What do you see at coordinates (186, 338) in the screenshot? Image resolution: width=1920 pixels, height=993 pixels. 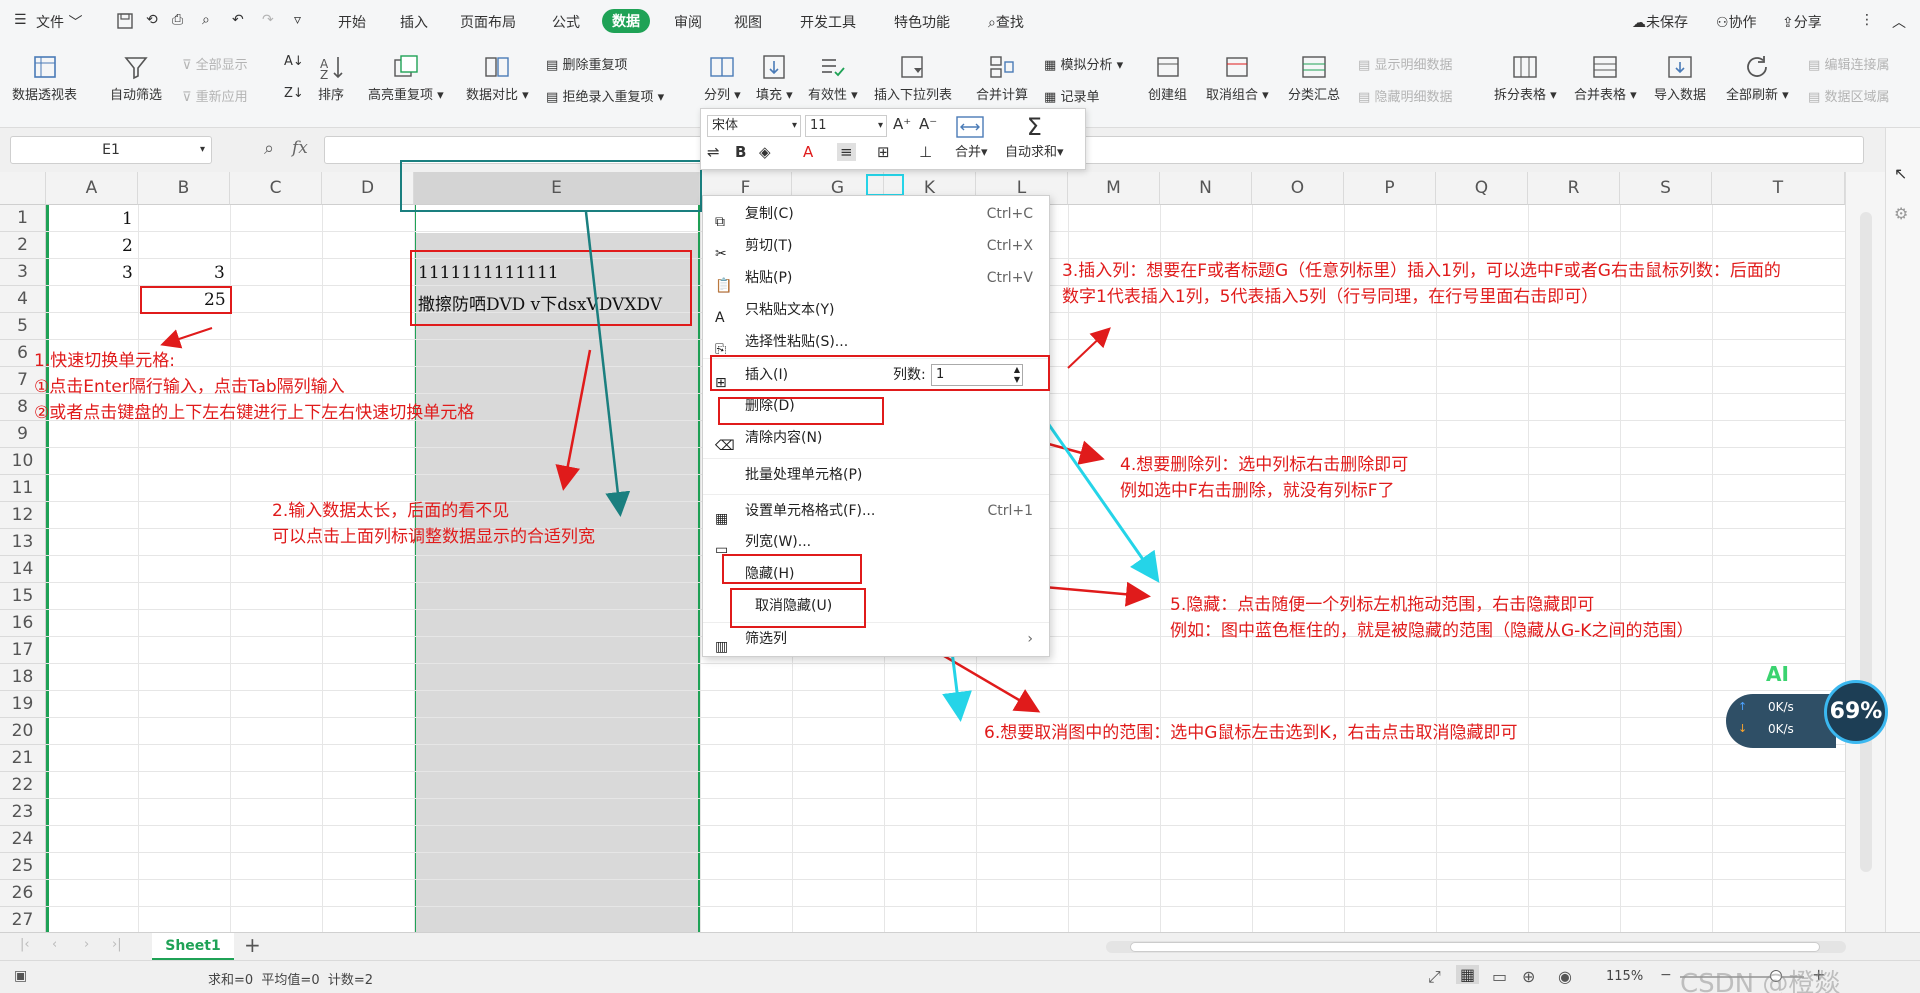 I see `arrow-note1` at bounding box center [186, 338].